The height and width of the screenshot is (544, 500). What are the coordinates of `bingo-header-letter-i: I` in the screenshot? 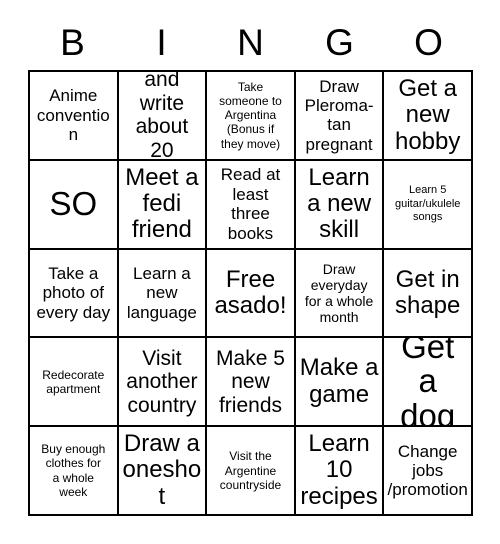 It's located at (161, 42).